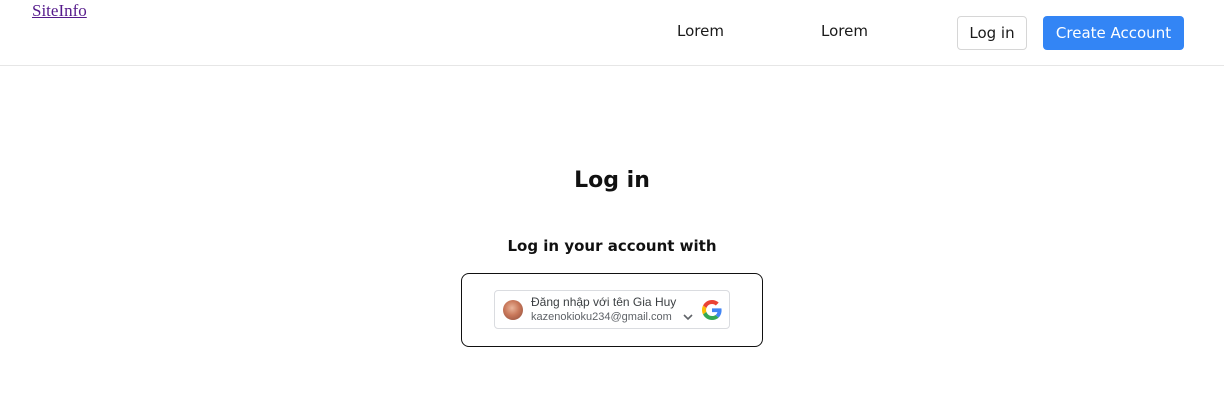 This screenshot has height=414, width=1224. I want to click on page-title: Log in, so click(612, 180).